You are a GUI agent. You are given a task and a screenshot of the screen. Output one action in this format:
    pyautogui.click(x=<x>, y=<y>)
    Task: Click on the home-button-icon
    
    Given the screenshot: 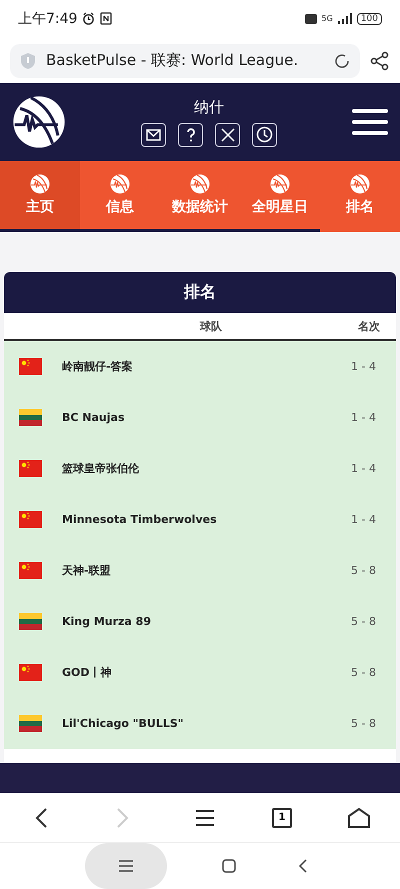 What is the action you would take?
    pyautogui.click(x=229, y=865)
    